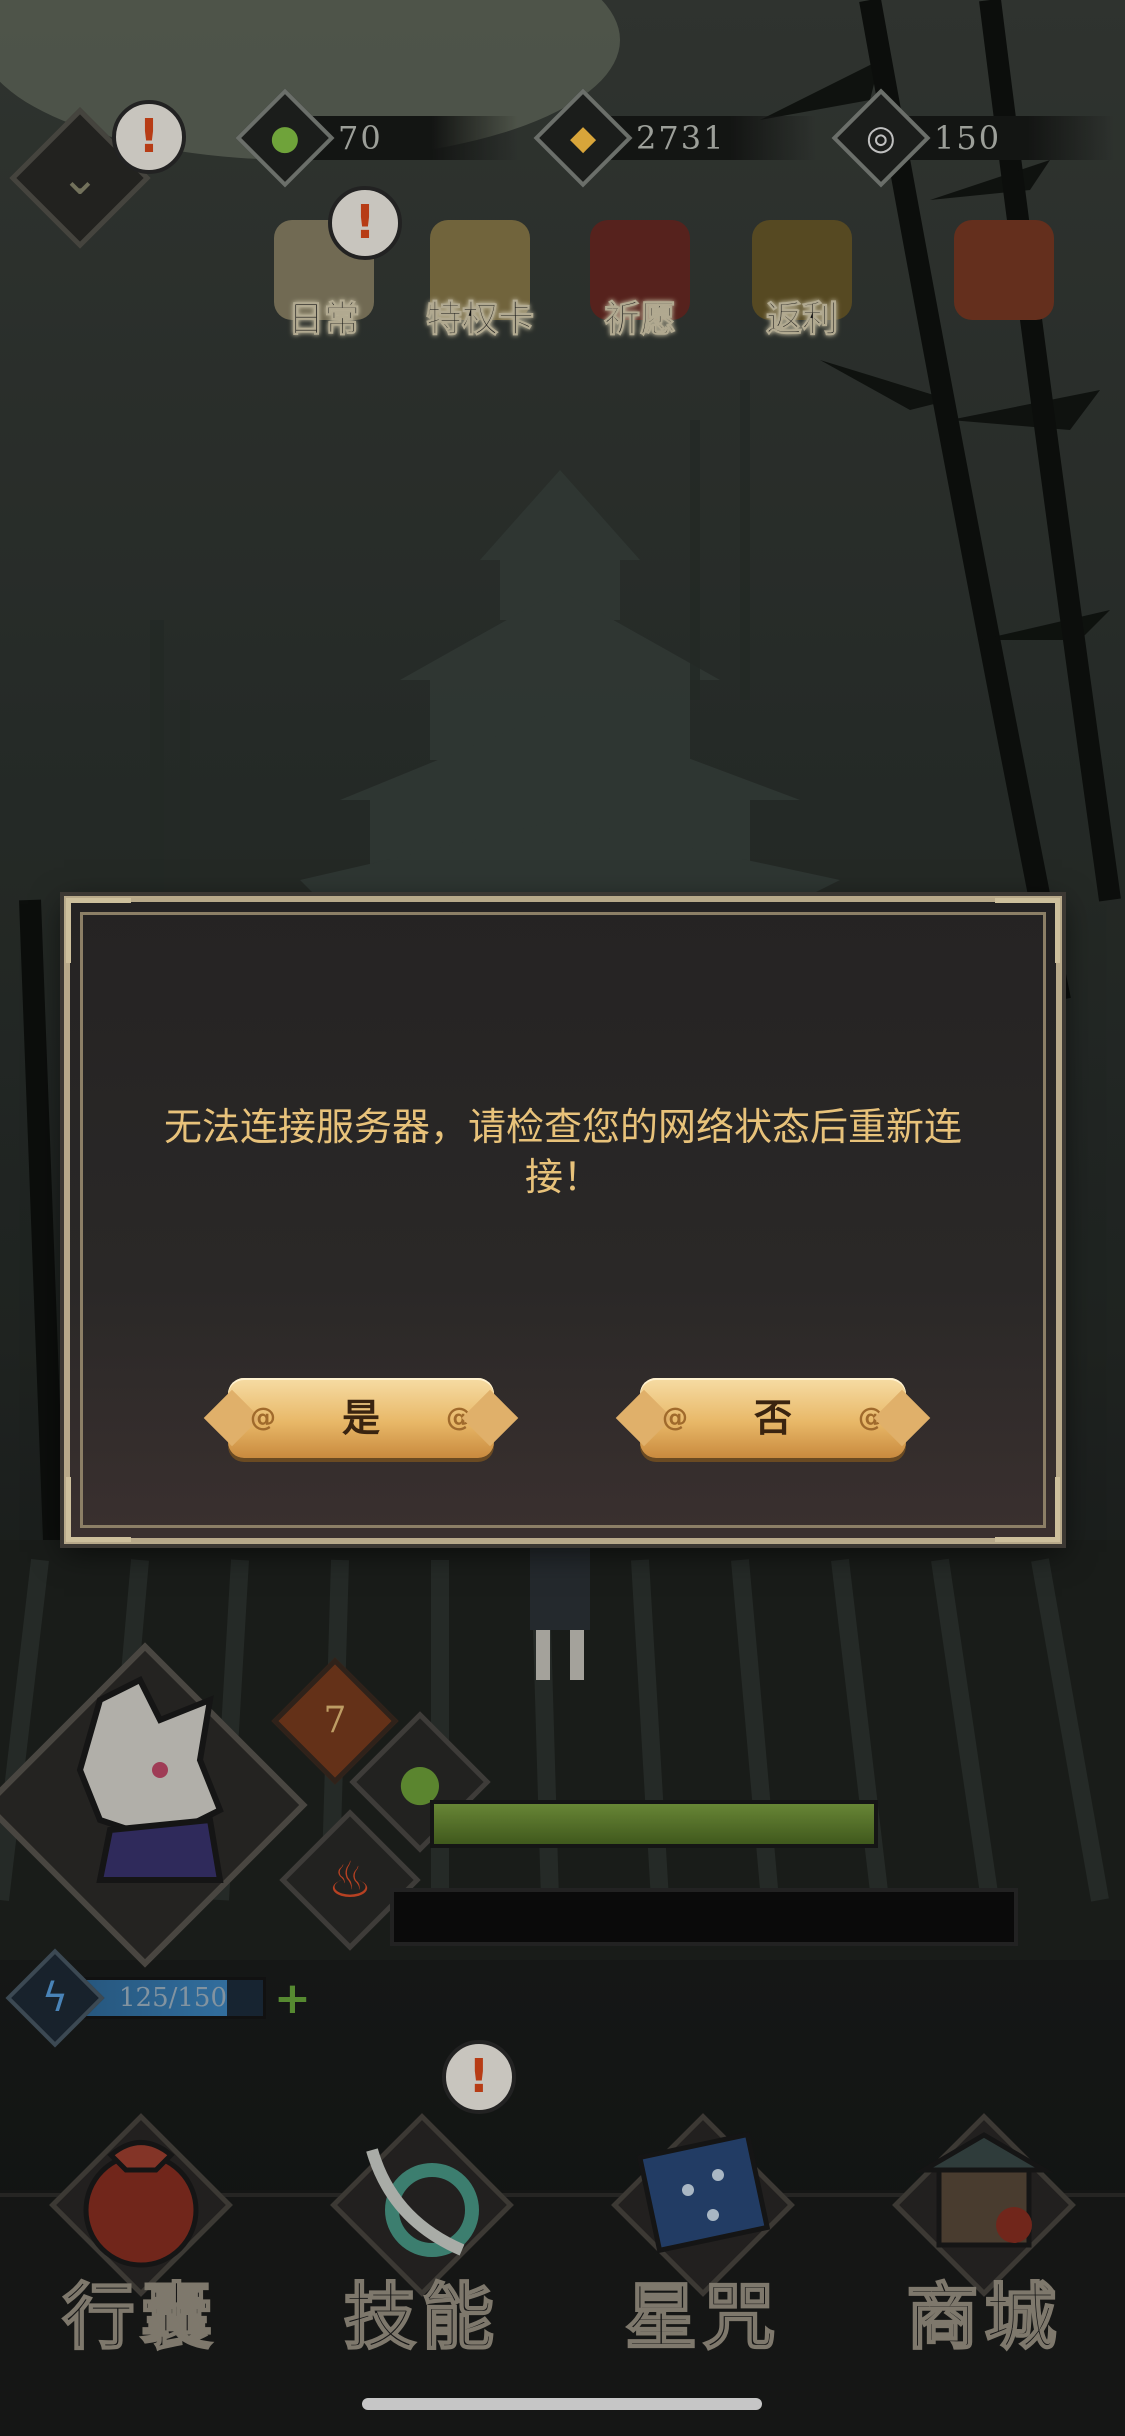 The height and width of the screenshot is (2436, 1125). Describe the element at coordinates (881, 137) in the screenshot. I see `silver-token-icon: ◎` at that location.